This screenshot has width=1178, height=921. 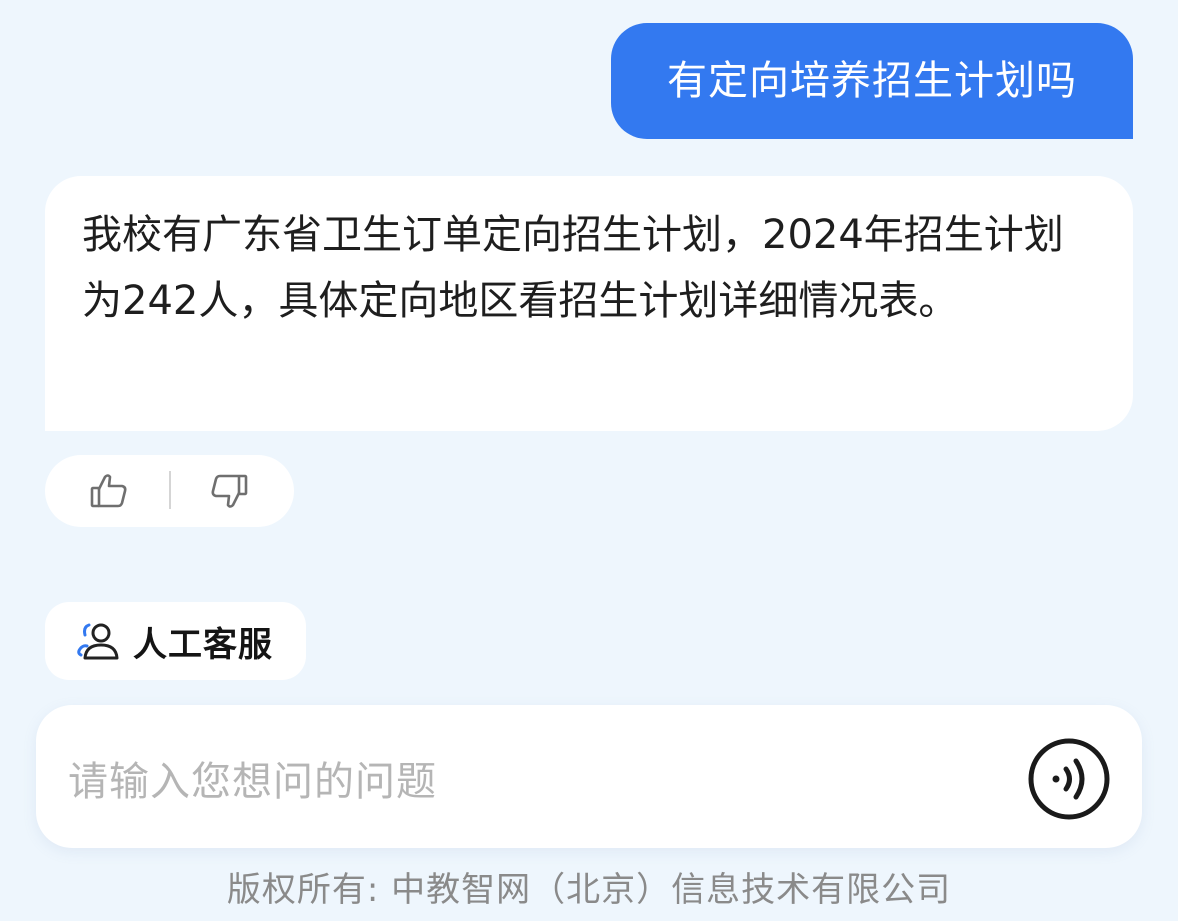 What do you see at coordinates (203, 644) in the screenshot?
I see `human-service-label: 人工客服` at bounding box center [203, 644].